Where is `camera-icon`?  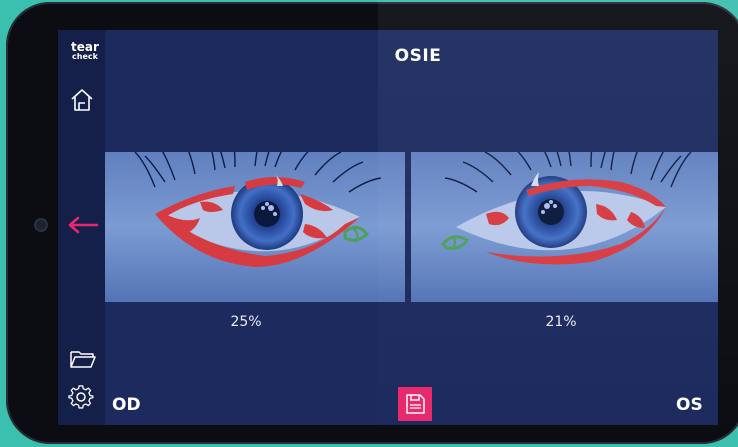
camera-icon is located at coordinates (41, 225).